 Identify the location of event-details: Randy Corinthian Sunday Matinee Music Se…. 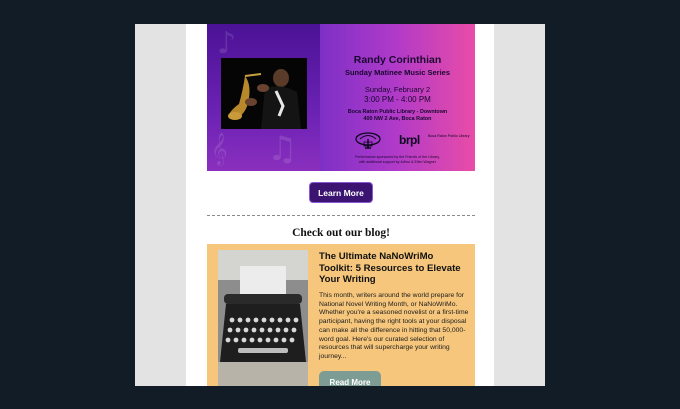
(397, 88).